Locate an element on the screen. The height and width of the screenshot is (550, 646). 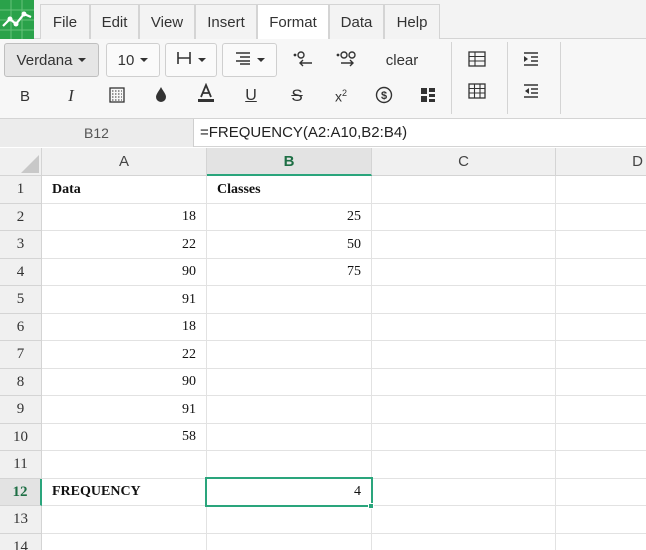
row-header-2: 2 is located at coordinates (21, 217).